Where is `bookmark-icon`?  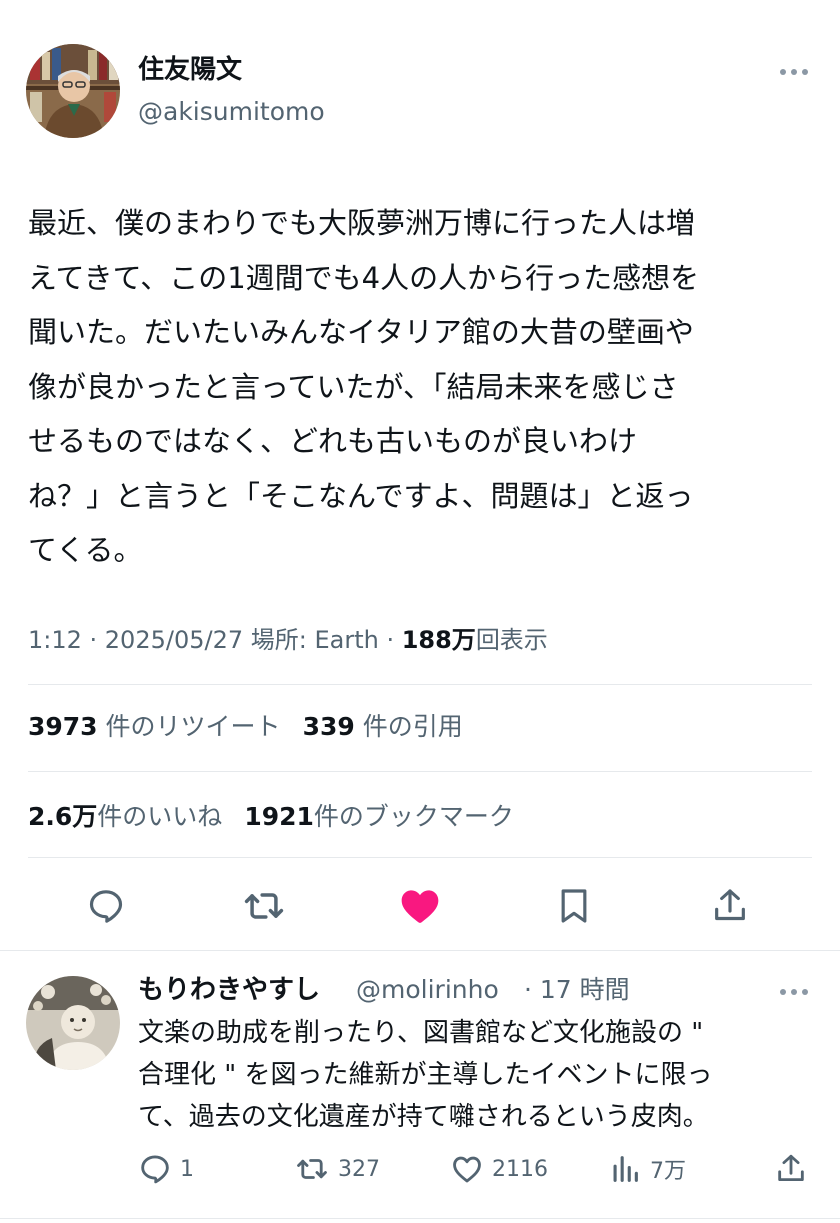
bookmark-icon is located at coordinates (574, 906).